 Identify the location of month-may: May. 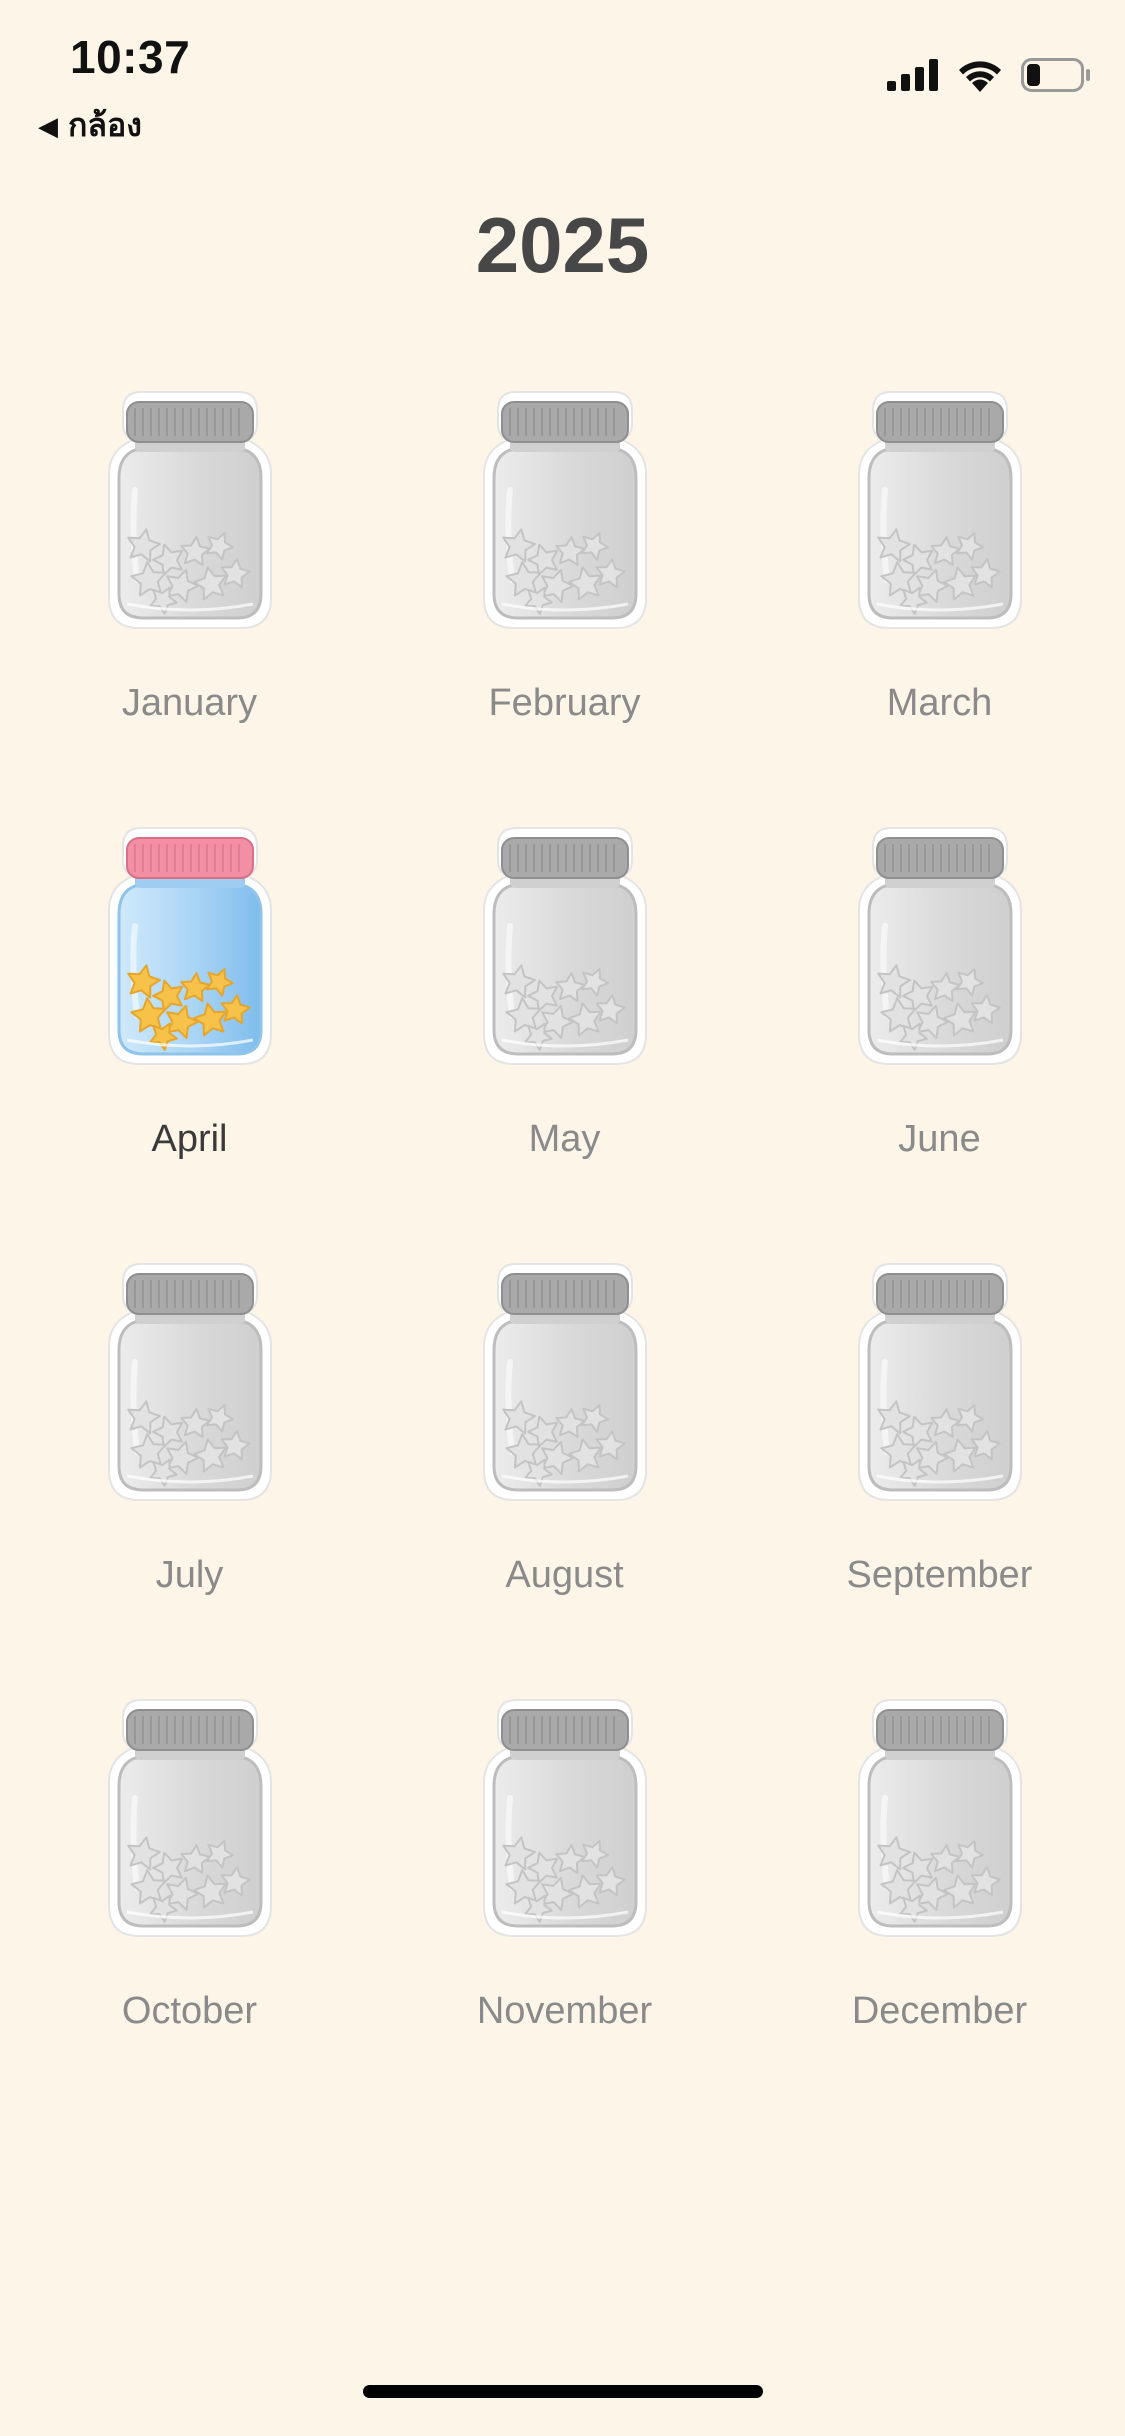
(564, 1044).